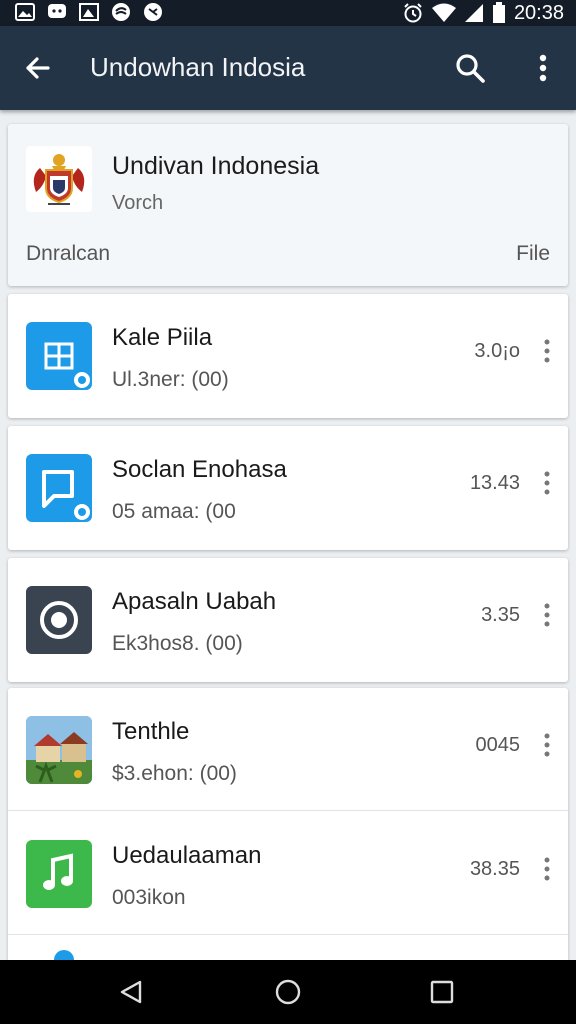 The width and height of the screenshot is (576, 1024). I want to click on battery-icon, so click(498, 12).